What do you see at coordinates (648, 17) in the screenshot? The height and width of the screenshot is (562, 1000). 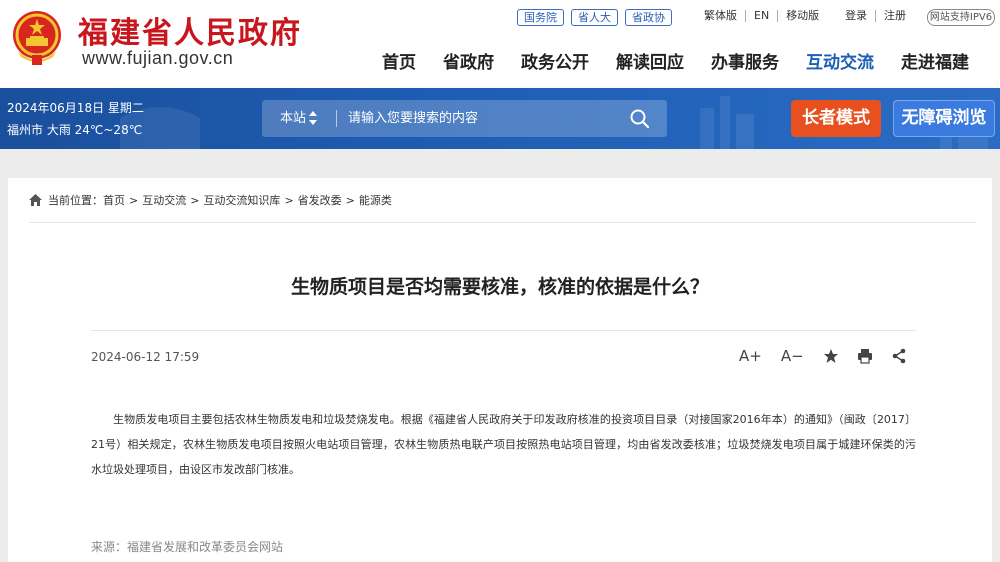 I see `link-provincial-cppcc: 省政协` at bounding box center [648, 17].